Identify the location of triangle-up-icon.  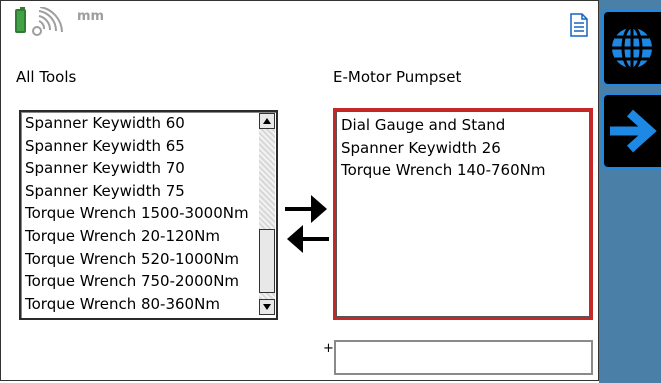
(267, 121).